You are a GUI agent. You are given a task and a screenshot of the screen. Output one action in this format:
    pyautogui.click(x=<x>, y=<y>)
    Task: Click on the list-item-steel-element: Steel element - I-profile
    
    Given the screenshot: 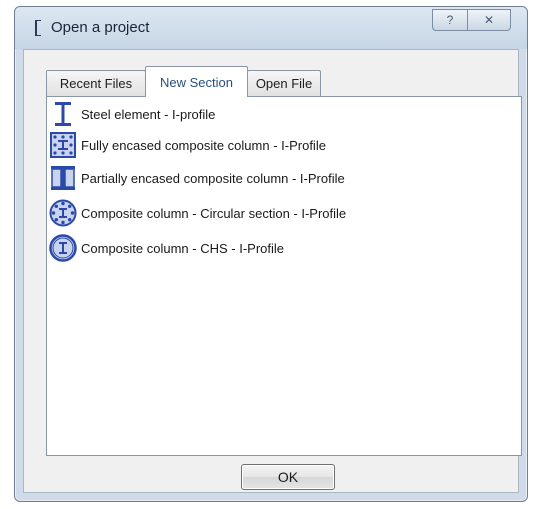 What is the action you would take?
    pyautogui.click(x=269, y=114)
    